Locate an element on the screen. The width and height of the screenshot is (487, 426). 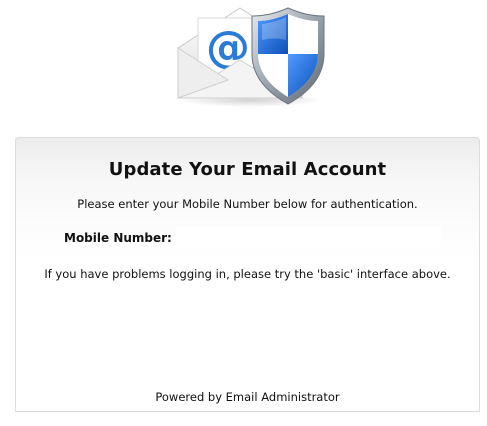
page-title: Update Your Email Account is located at coordinates (247, 169).